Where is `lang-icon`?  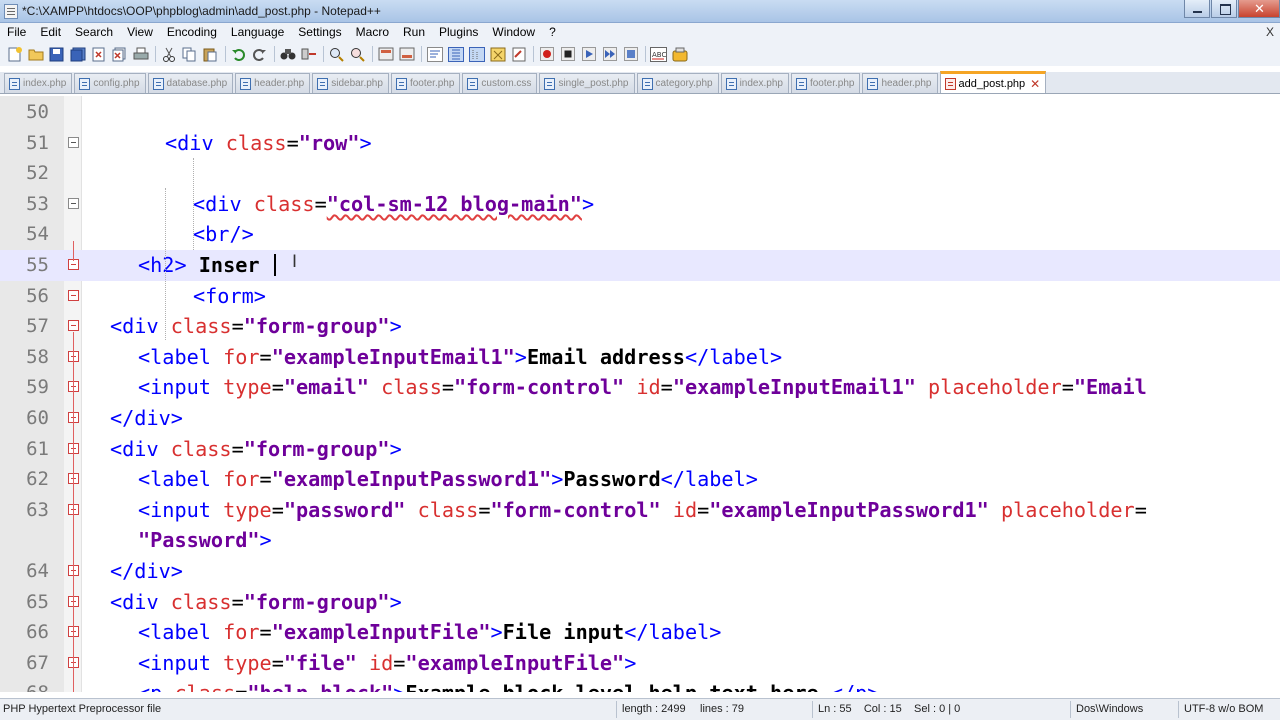 lang-icon is located at coordinates (497, 54).